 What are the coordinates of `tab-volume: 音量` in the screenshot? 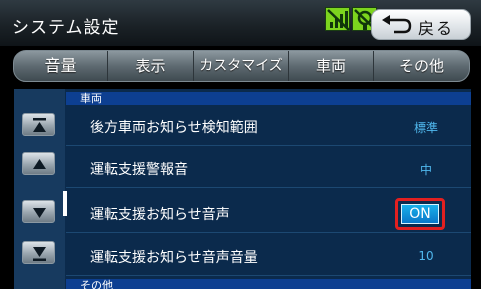 It's located at (61, 66).